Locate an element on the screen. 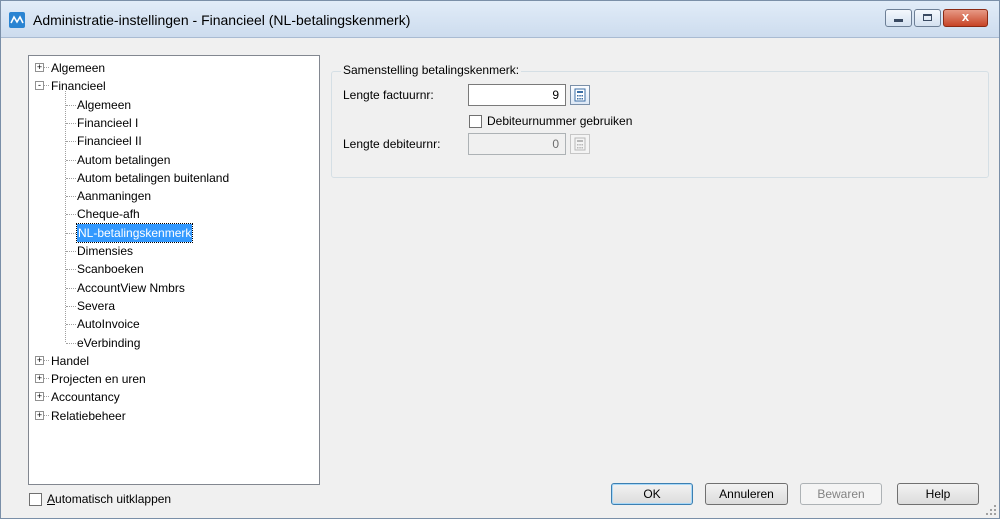 The width and height of the screenshot is (1000, 519). help-button: Help is located at coordinates (938, 494).